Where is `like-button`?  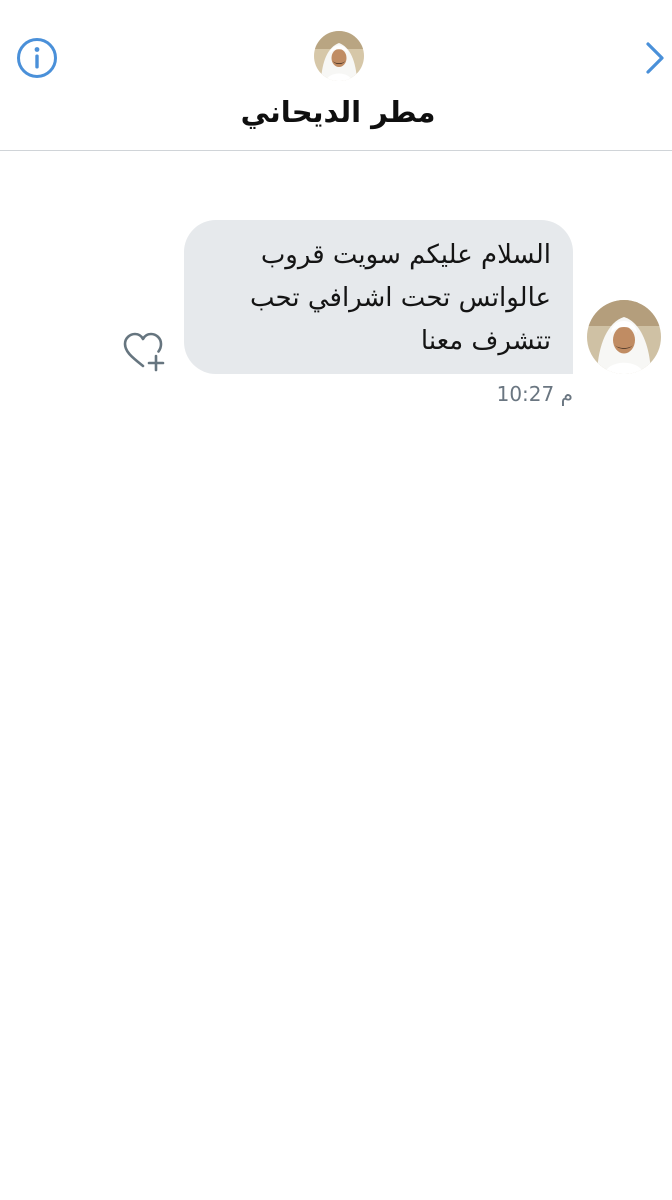 like-button is located at coordinates (144, 352).